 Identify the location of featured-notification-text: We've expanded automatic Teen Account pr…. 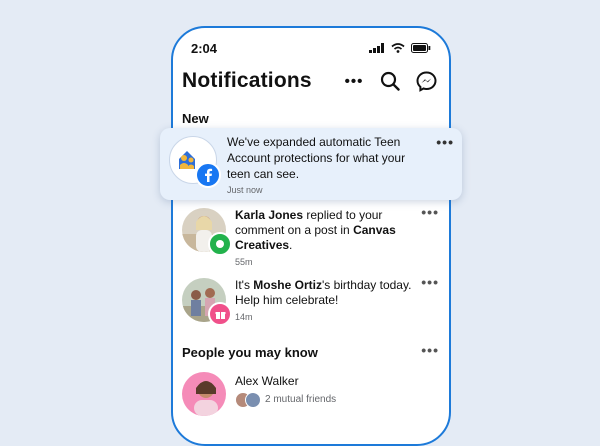
(316, 158).